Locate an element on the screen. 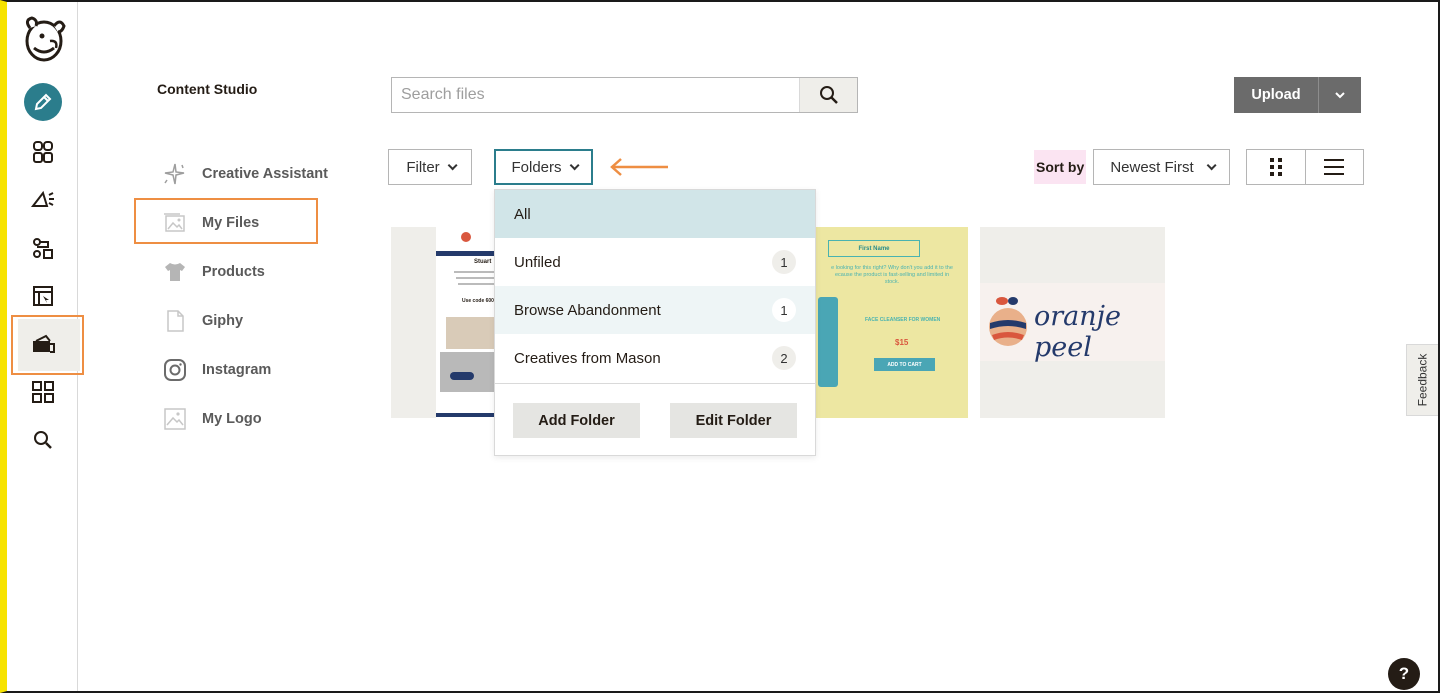 The height and width of the screenshot is (693, 1440). mailchimp-logo-icon is located at coordinates (43, 39).